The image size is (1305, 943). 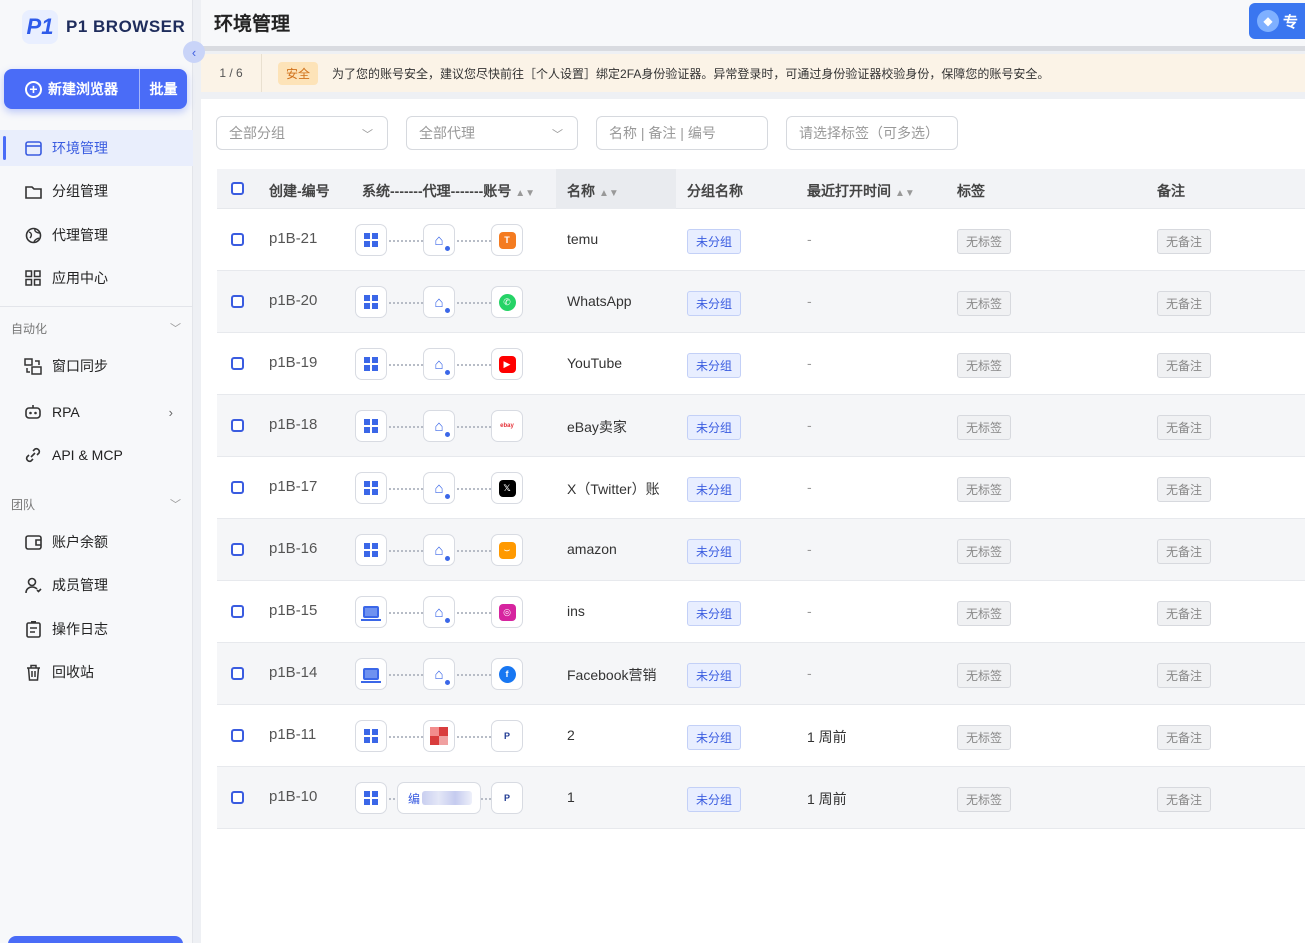 I want to click on table-row: p1B-19 ⌂ ▶ YouTube 未分组 - 无标签 无备注, so click(x=761, y=364).